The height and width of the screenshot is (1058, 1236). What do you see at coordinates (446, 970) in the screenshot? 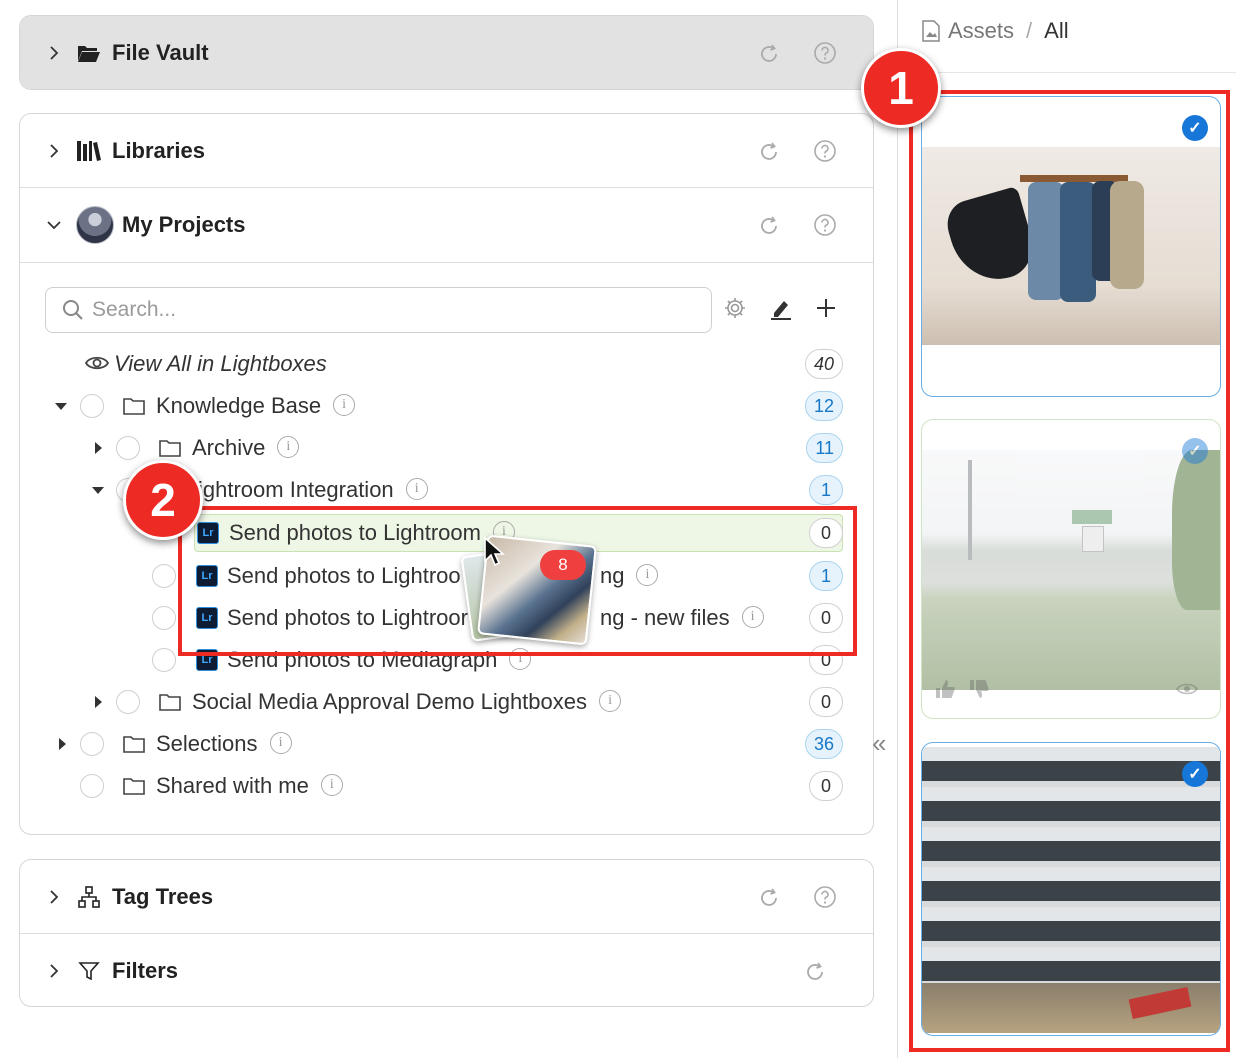
I see `filters-header: Filters` at bounding box center [446, 970].